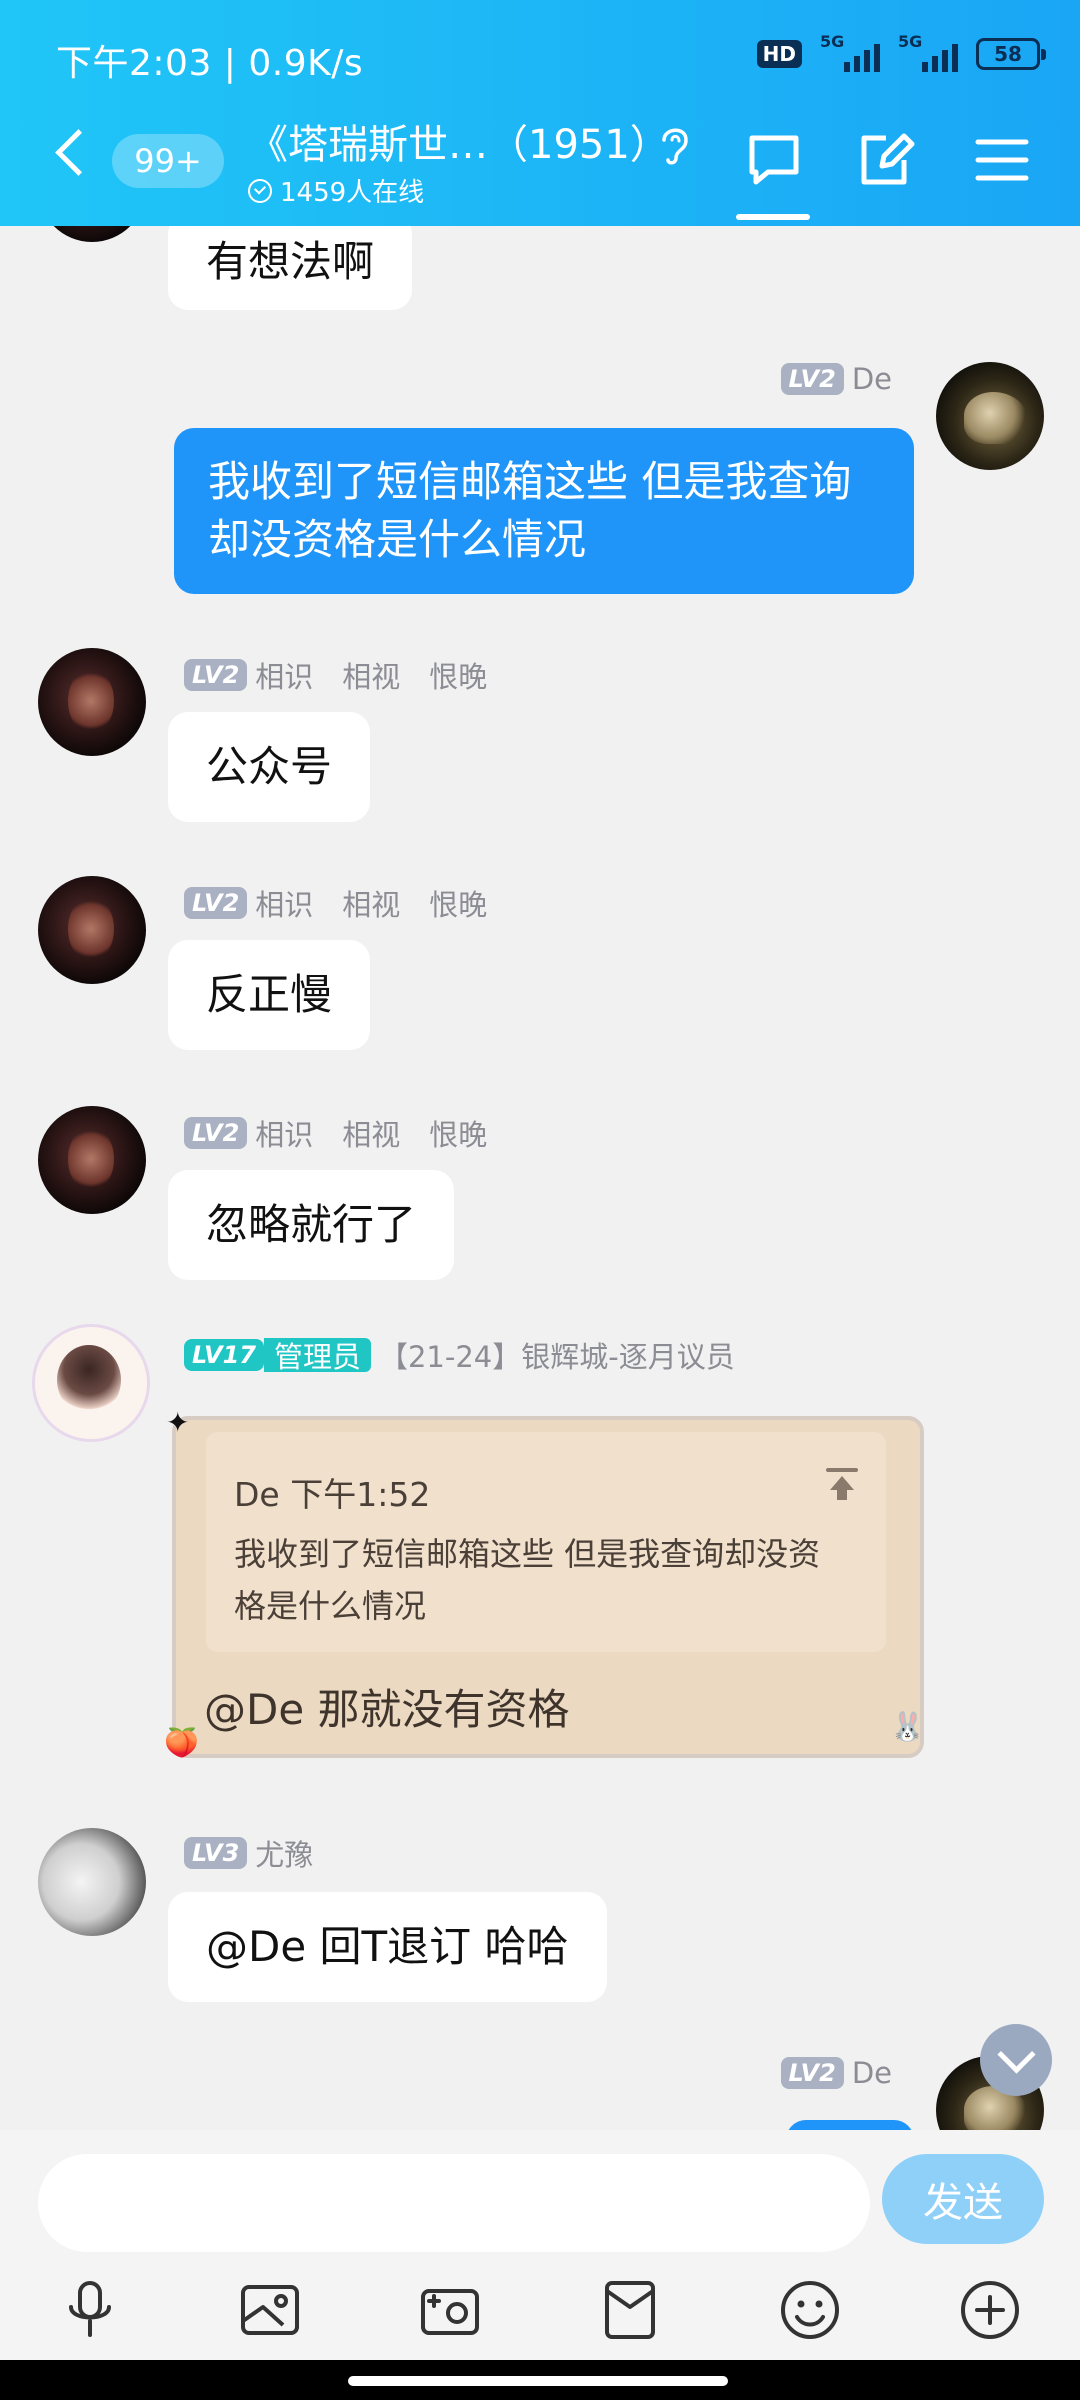 The height and width of the screenshot is (2400, 1080). Describe the element at coordinates (178, 1422) in the screenshot. I see `star-sticker-icon: ✦` at that location.